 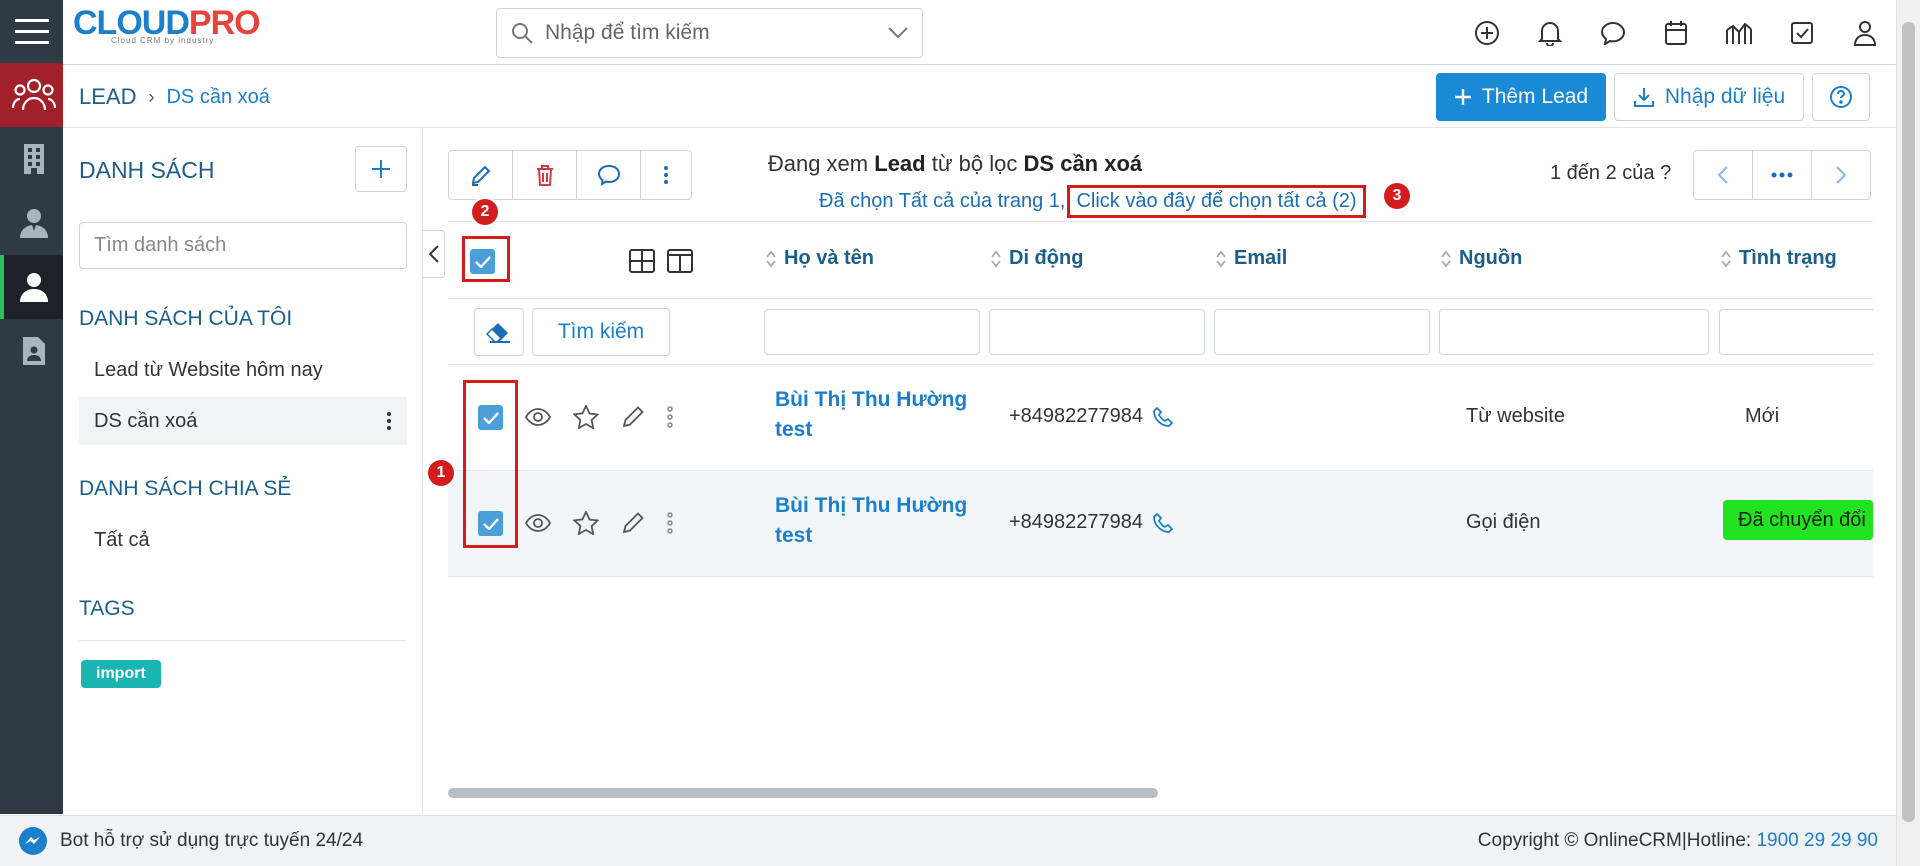 I want to click on help-icon, so click(x=1841, y=97).